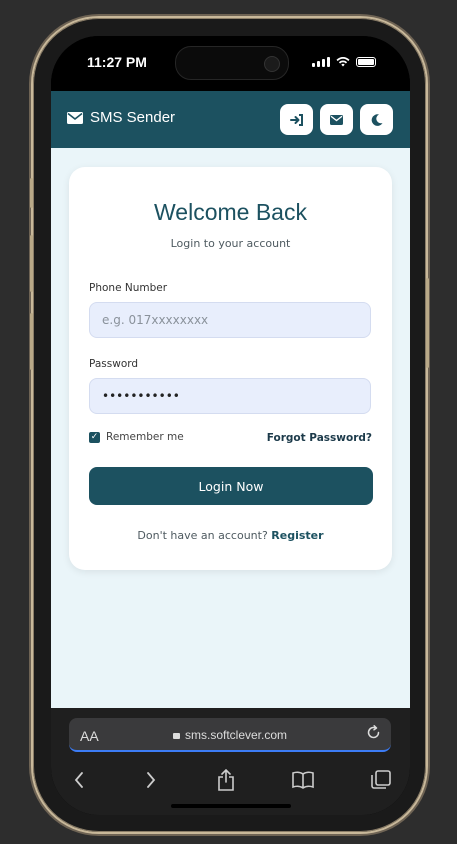 The height and width of the screenshot is (844, 457). I want to click on remember-checkbox: ✓, so click(94, 437).